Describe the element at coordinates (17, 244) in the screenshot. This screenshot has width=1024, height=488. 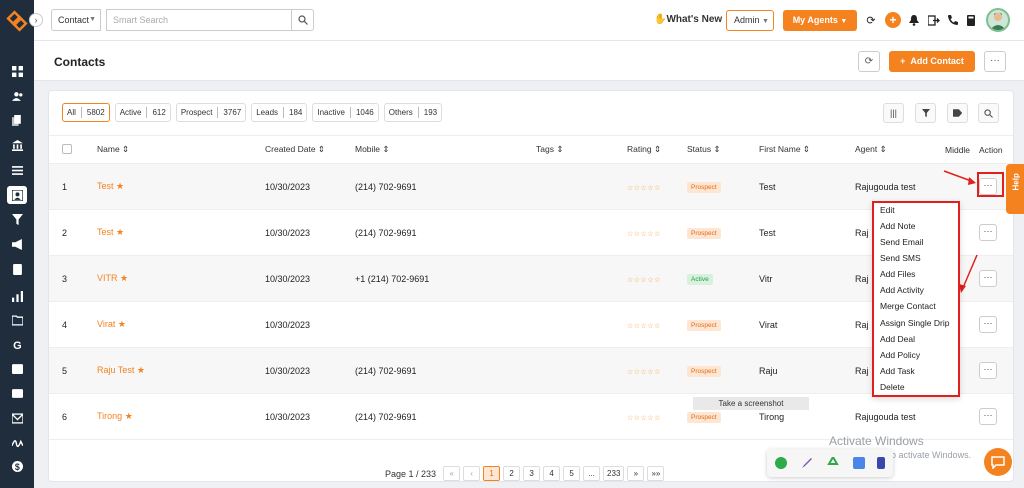
I see `megaphone-icon` at that location.